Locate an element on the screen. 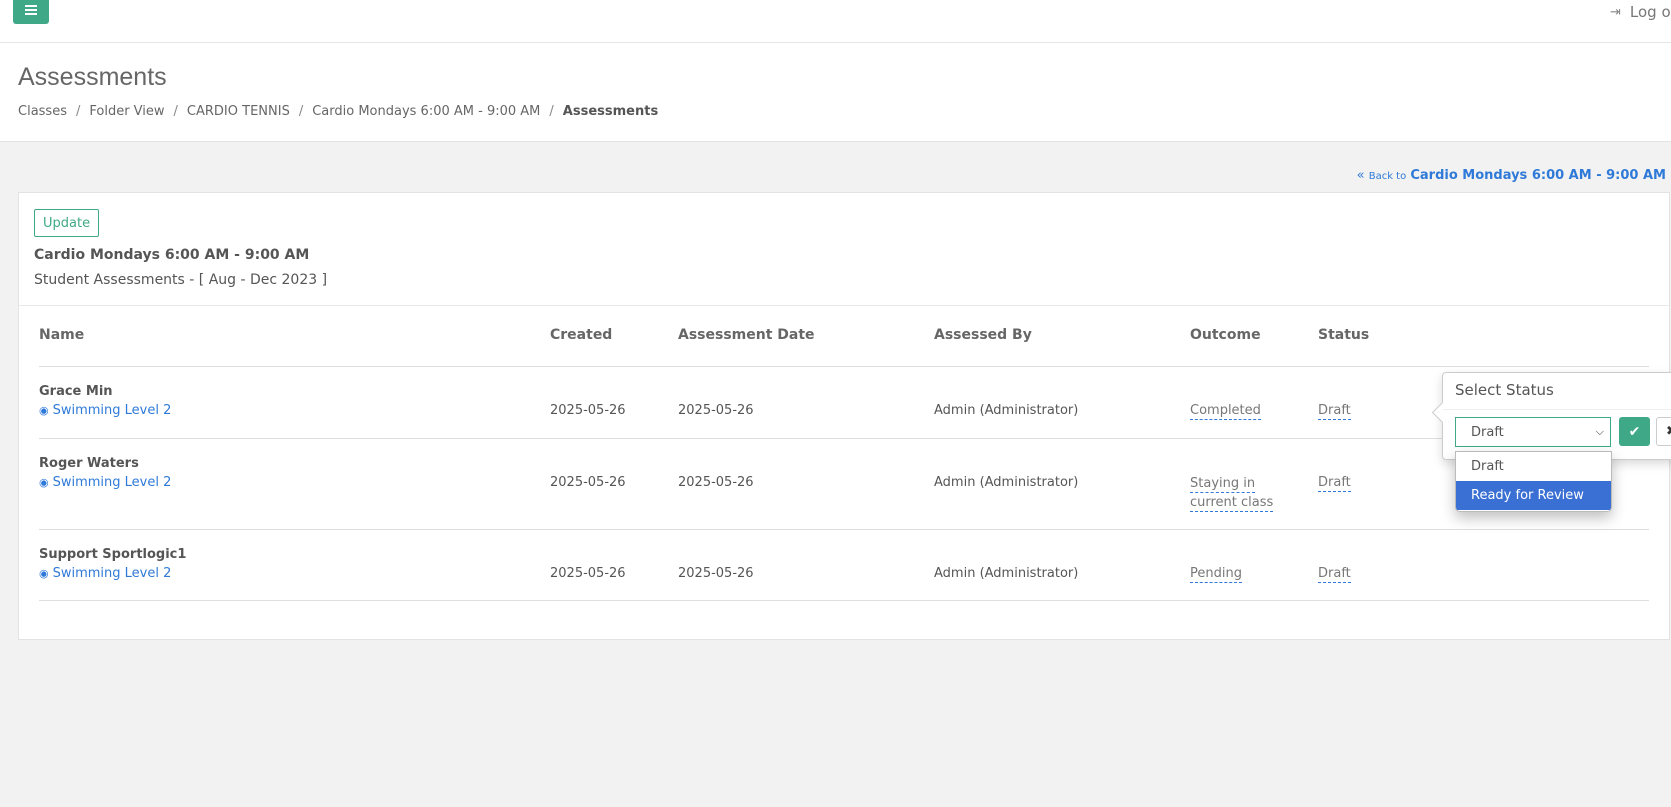  student-name: Grace Min is located at coordinates (76, 391).